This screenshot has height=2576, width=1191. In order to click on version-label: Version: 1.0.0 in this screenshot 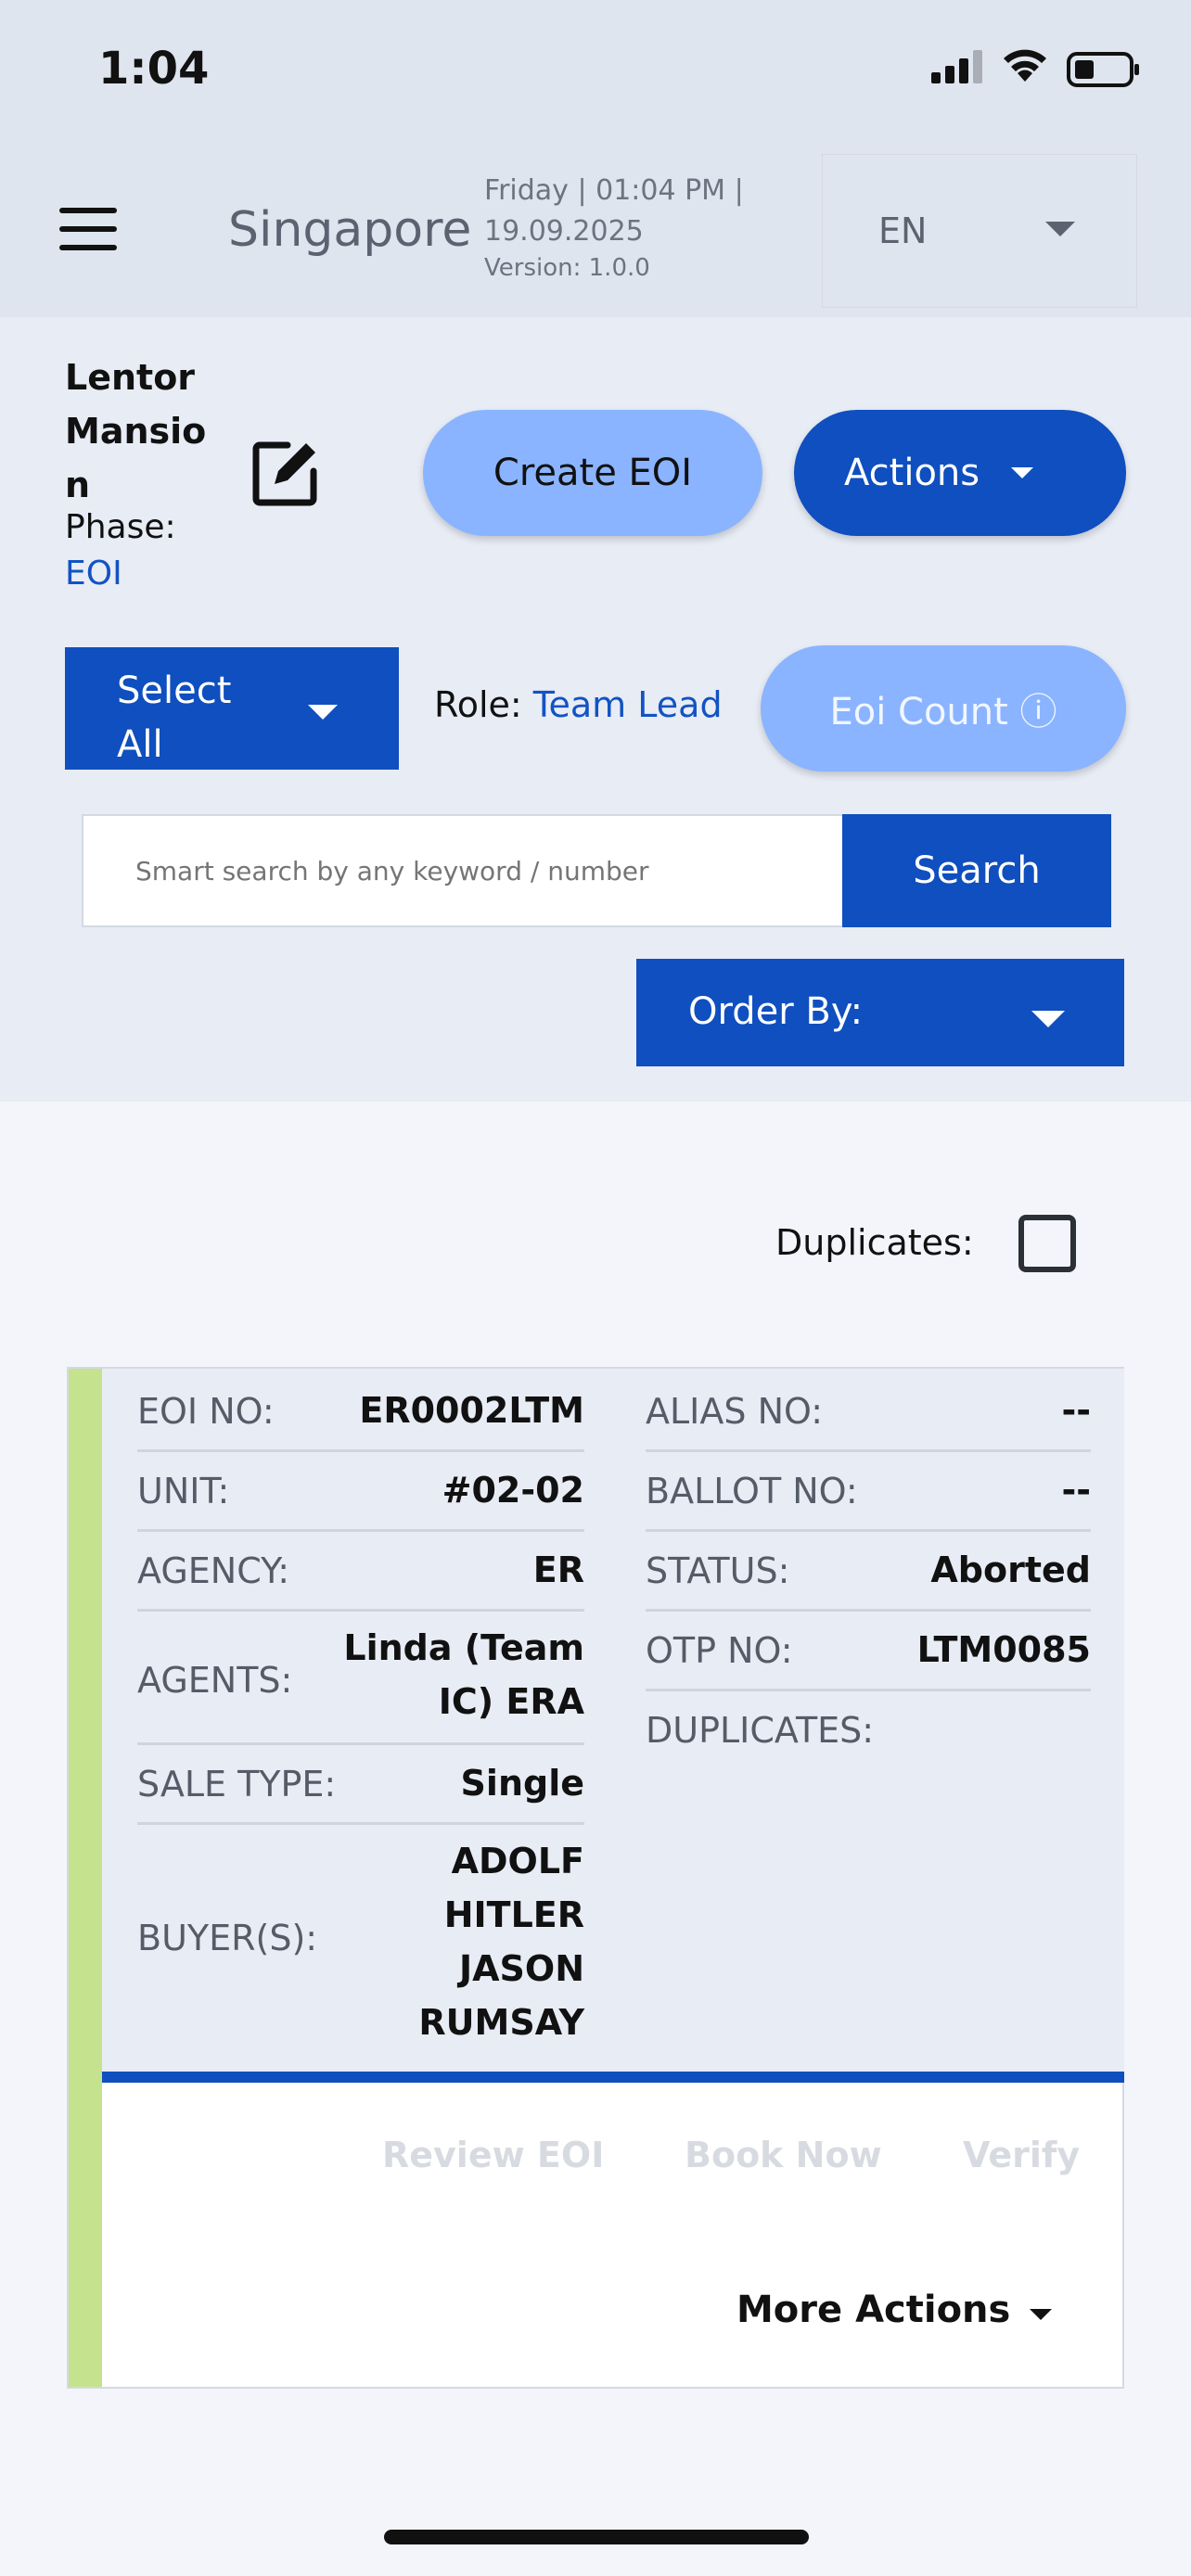, I will do `click(567, 268)`.